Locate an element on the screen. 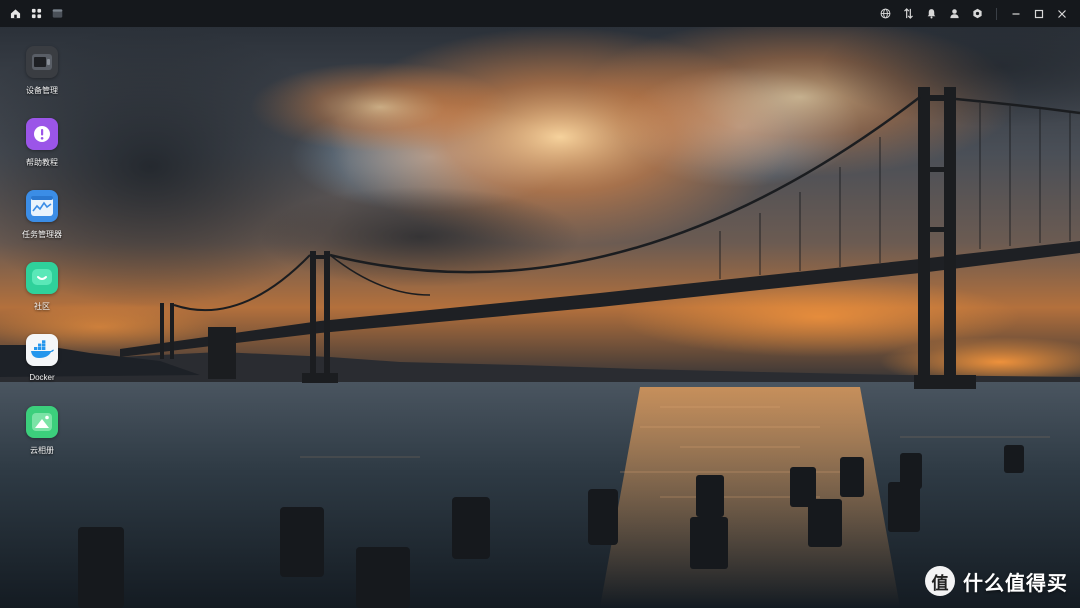 The image size is (1080, 608). desktop-item-label: 设备管理 is located at coordinates (42, 90).